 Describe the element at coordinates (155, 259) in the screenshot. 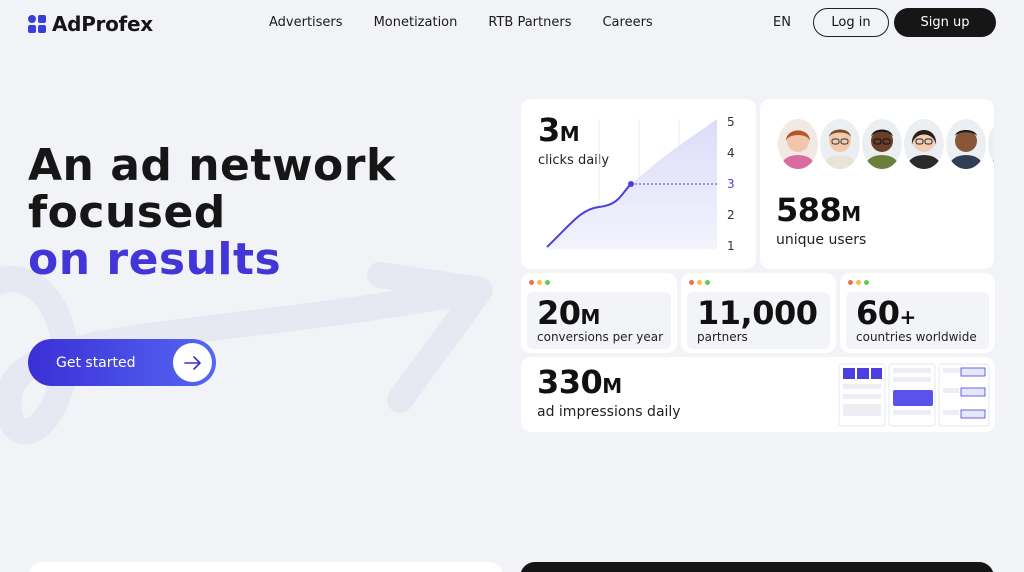

I see `hero-line-3: on results` at that location.